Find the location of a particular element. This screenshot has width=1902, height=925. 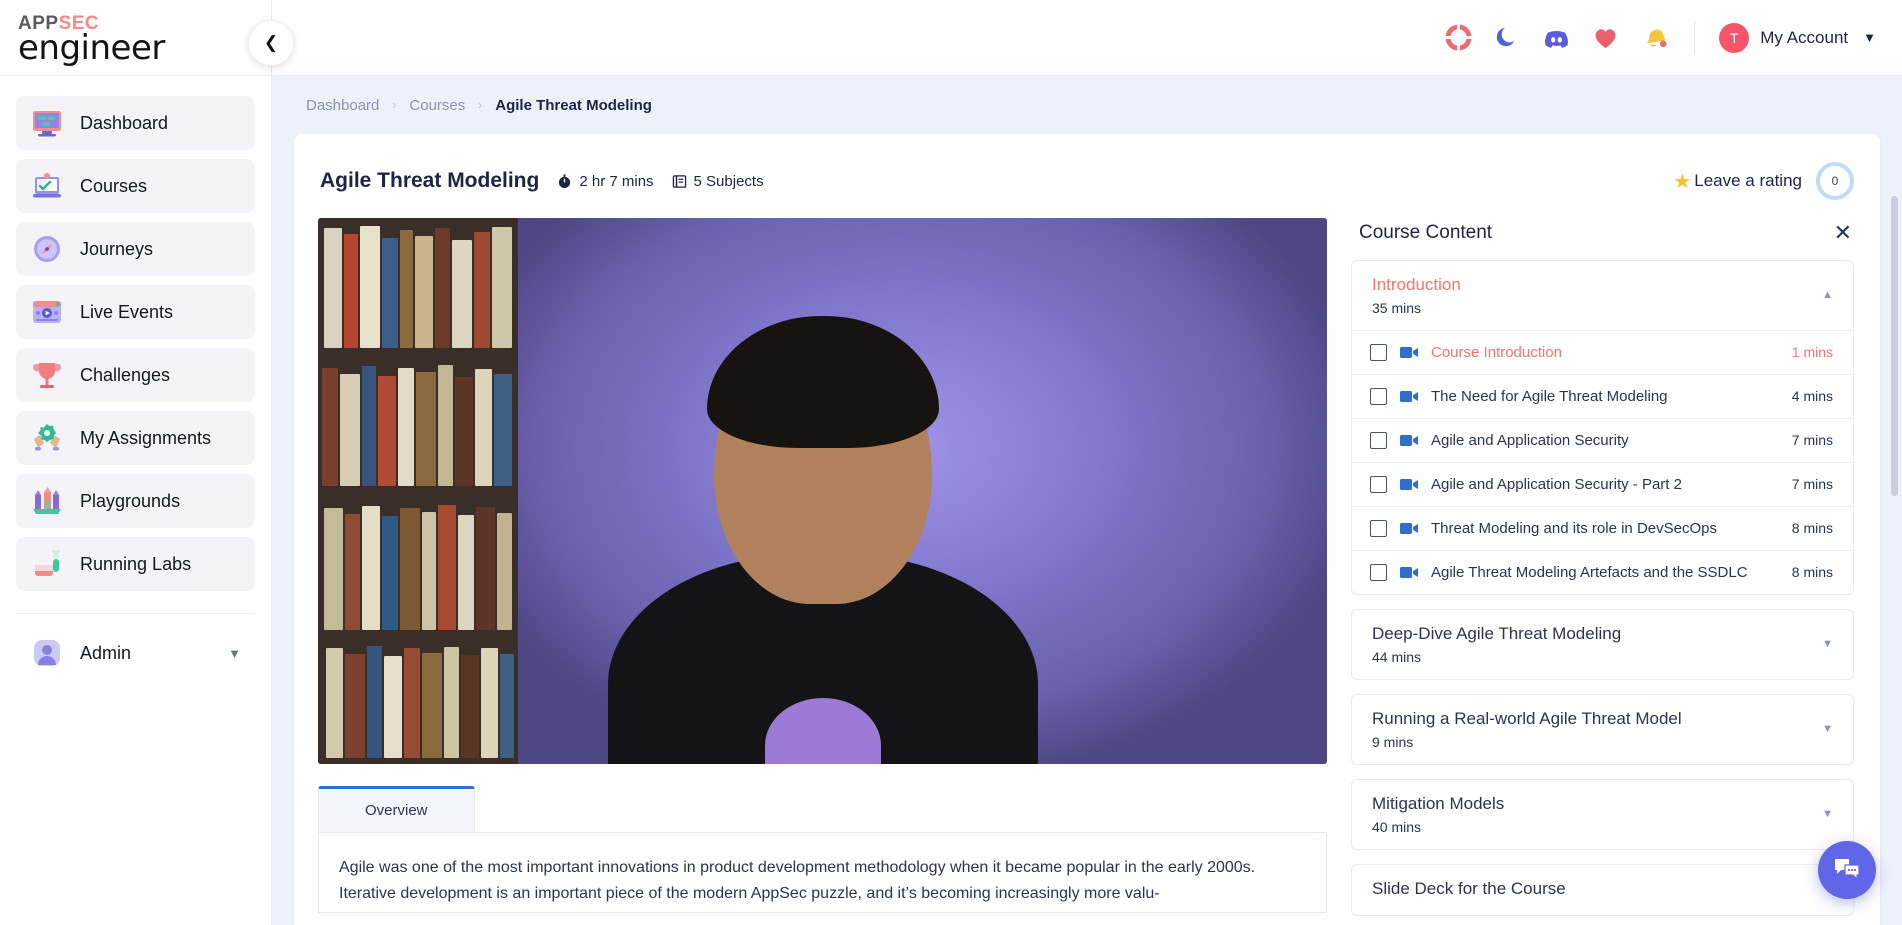

chevron-up-icon: ▲ is located at coordinates (1827, 295).